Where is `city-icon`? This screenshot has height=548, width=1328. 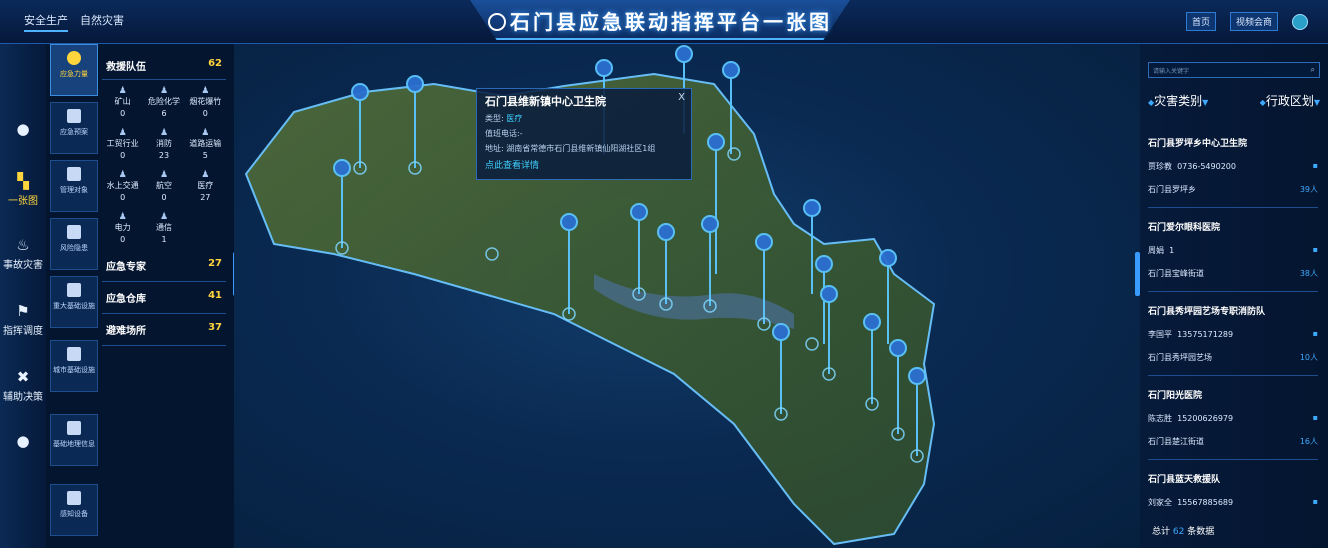
city-icon is located at coordinates (74, 354).